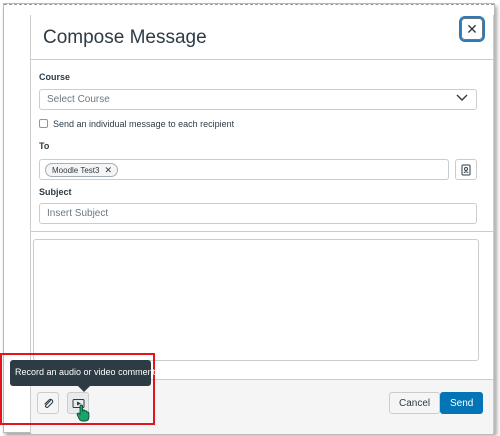 The width and height of the screenshot is (500, 436). Describe the element at coordinates (55, 192) in the screenshot. I see `subject-label: Subject` at that location.